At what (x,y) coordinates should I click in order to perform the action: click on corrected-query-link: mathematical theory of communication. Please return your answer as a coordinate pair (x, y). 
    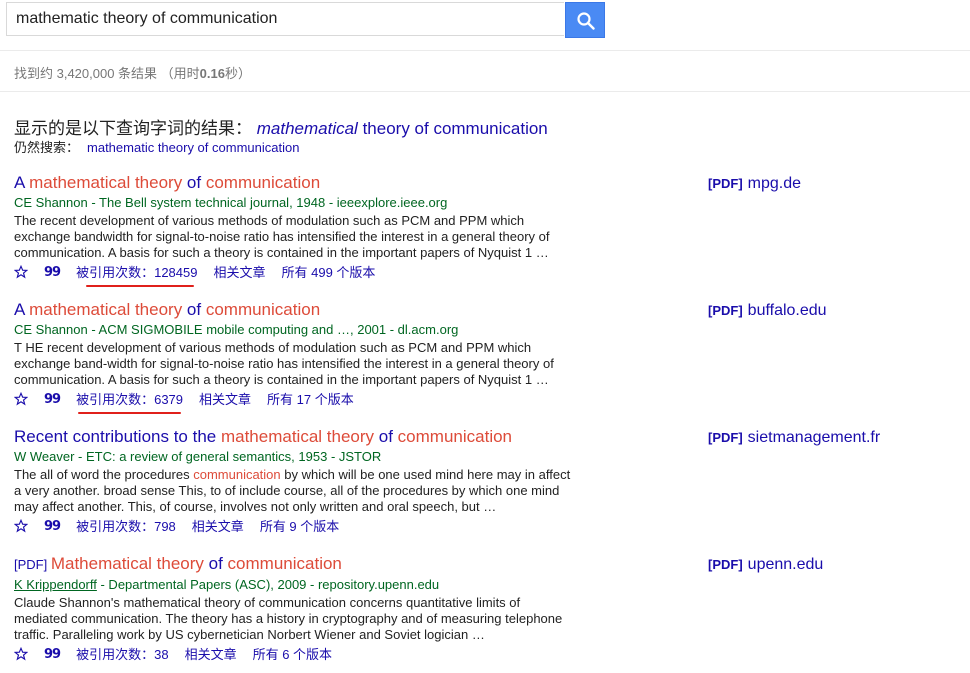
    Looking at the image, I should click on (402, 128).